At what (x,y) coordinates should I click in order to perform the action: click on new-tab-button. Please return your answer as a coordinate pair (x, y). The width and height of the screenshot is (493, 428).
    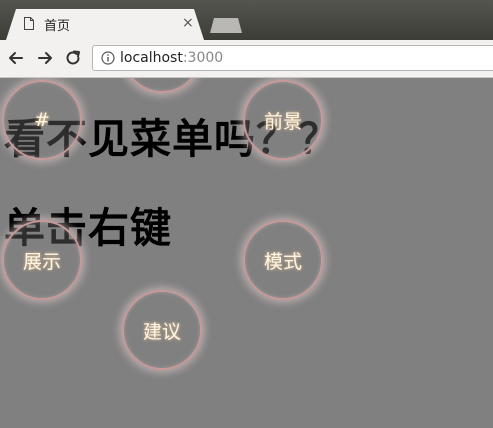
    Looking at the image, I should click on (226, 25).